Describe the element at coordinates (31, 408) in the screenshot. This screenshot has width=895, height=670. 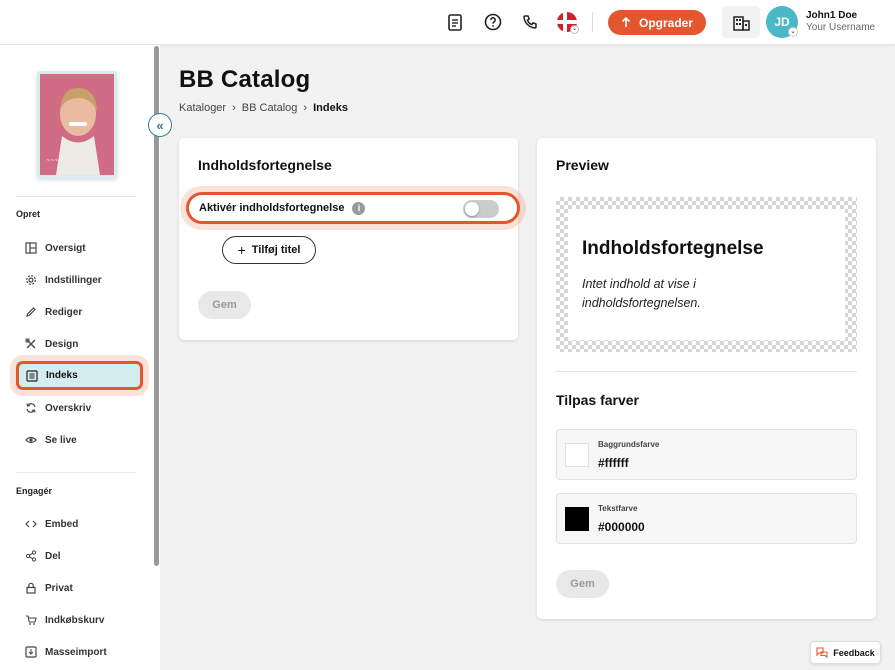
I see `refresh-icon` at that location.